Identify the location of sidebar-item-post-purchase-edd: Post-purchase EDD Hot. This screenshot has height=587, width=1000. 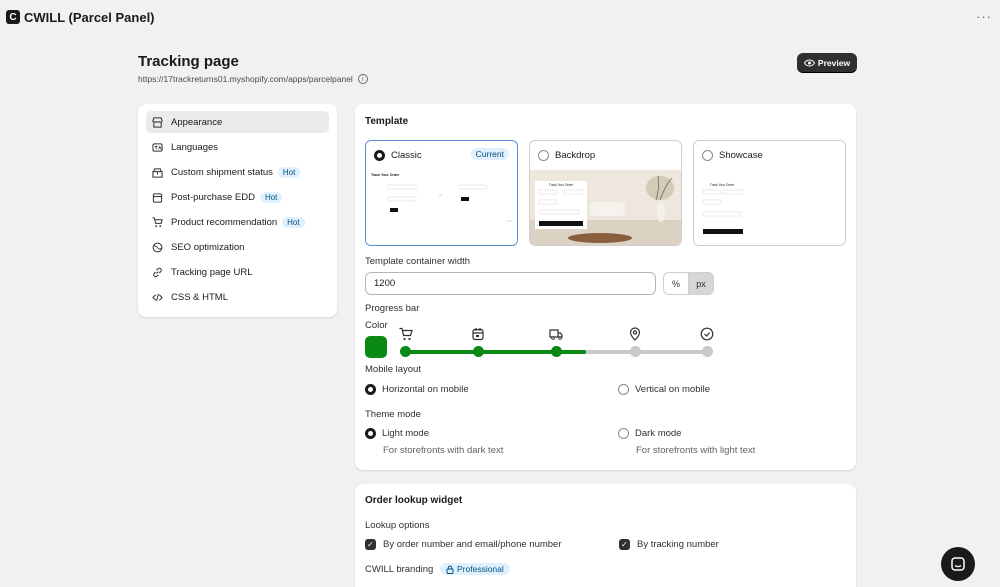
(237, 197).